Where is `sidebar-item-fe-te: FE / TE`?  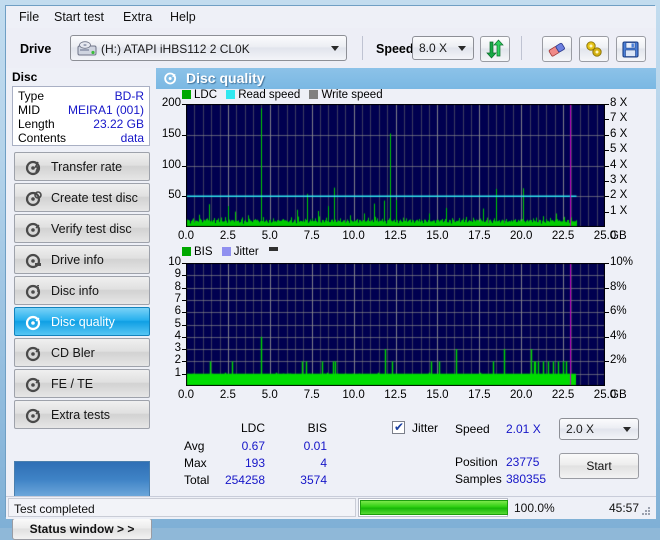 sidebar-item-fe-te: FE / TE is located at coordinates (82, 383).